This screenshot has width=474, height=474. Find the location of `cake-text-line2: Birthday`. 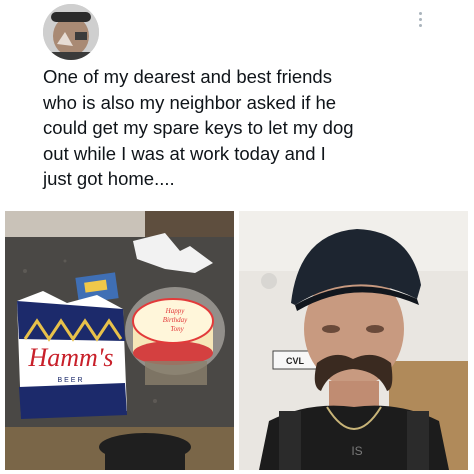

cake-text-line2: Birthday is located at coordinates (175, 320).